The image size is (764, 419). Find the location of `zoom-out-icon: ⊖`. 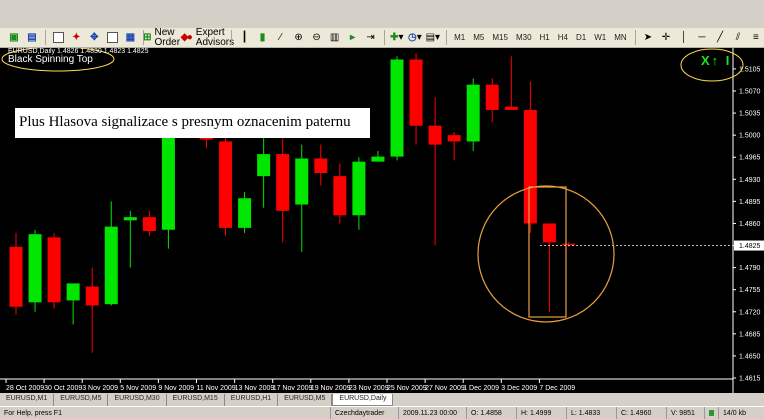

zoom-out-icon: ⊖ is located at coordinates (317, 37).